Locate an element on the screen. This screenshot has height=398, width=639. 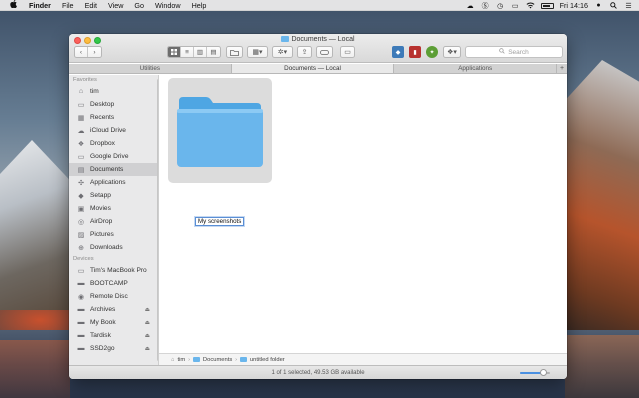
menu-edit: Edit is located at coordinates (91, 5).